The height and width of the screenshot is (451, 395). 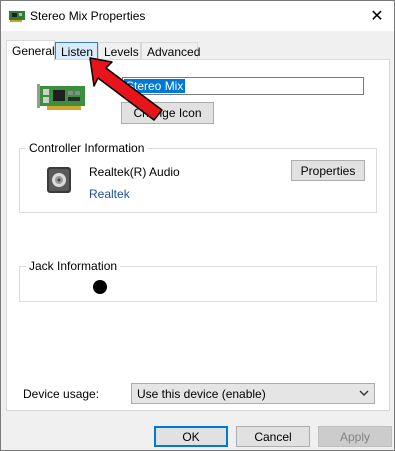 What do you see at coordinates (328, 170) in the screenshot?
I see `properties-button: Properties` at bounding box center [328, 170].